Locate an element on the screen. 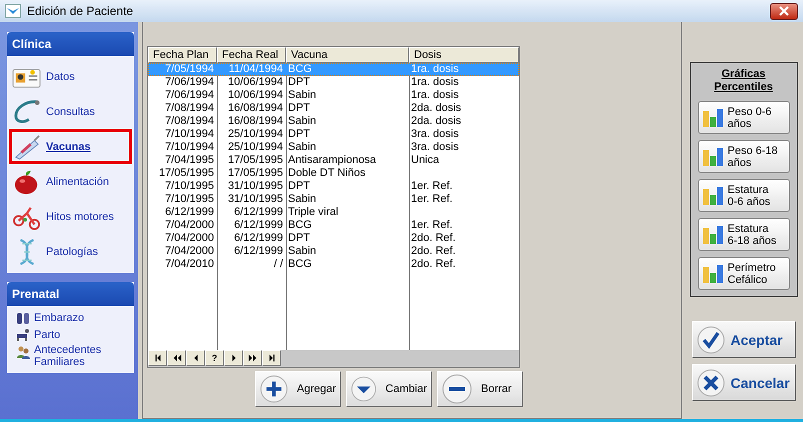  table-cell-text: / / is located at coordinates (278, 264).